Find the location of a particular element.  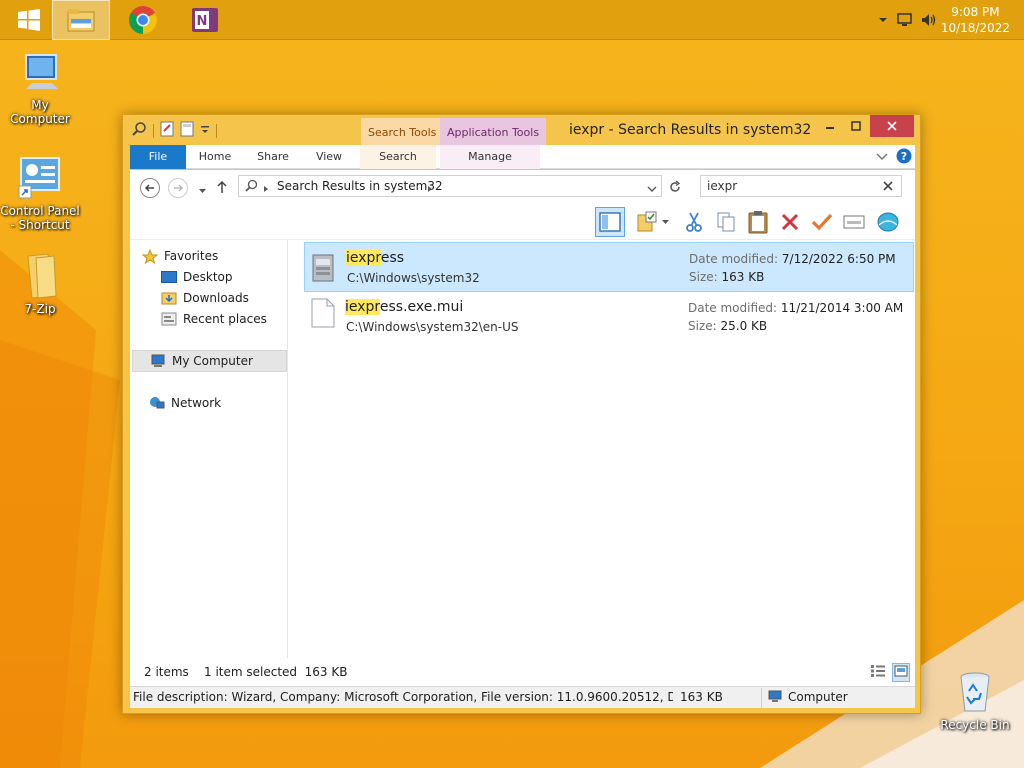

desktop-icon-label: 7-Zip is located at coordinates (40, 309).